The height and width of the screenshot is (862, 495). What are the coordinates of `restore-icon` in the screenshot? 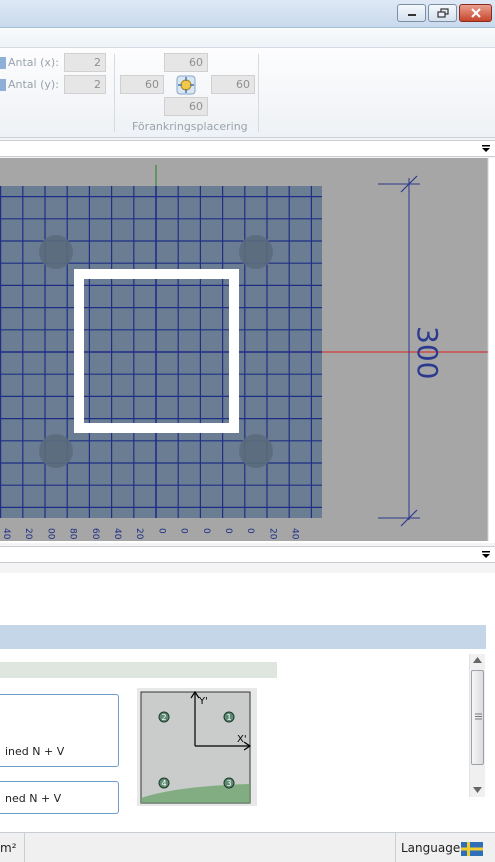 It's located at (442, 13).